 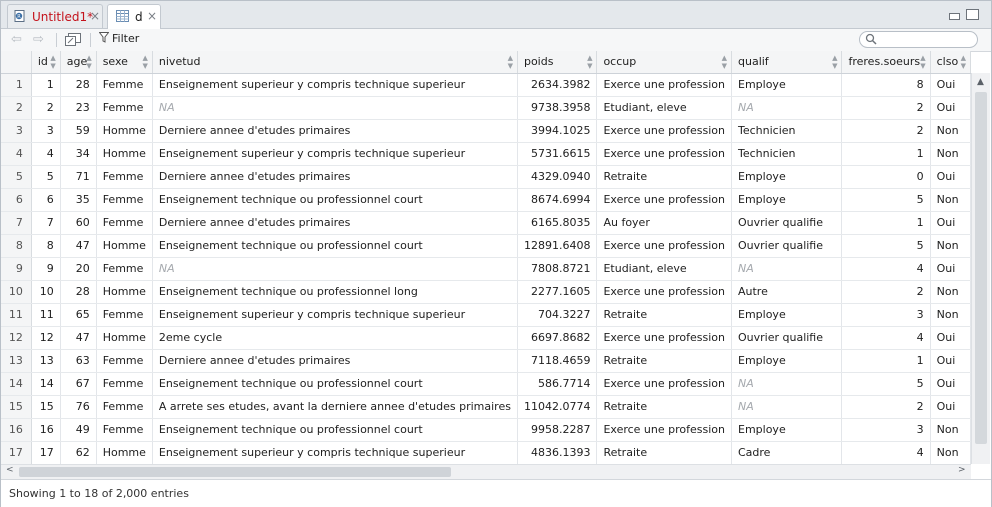 I want to click on table-cell: Homme, so click(x=124, y=154).